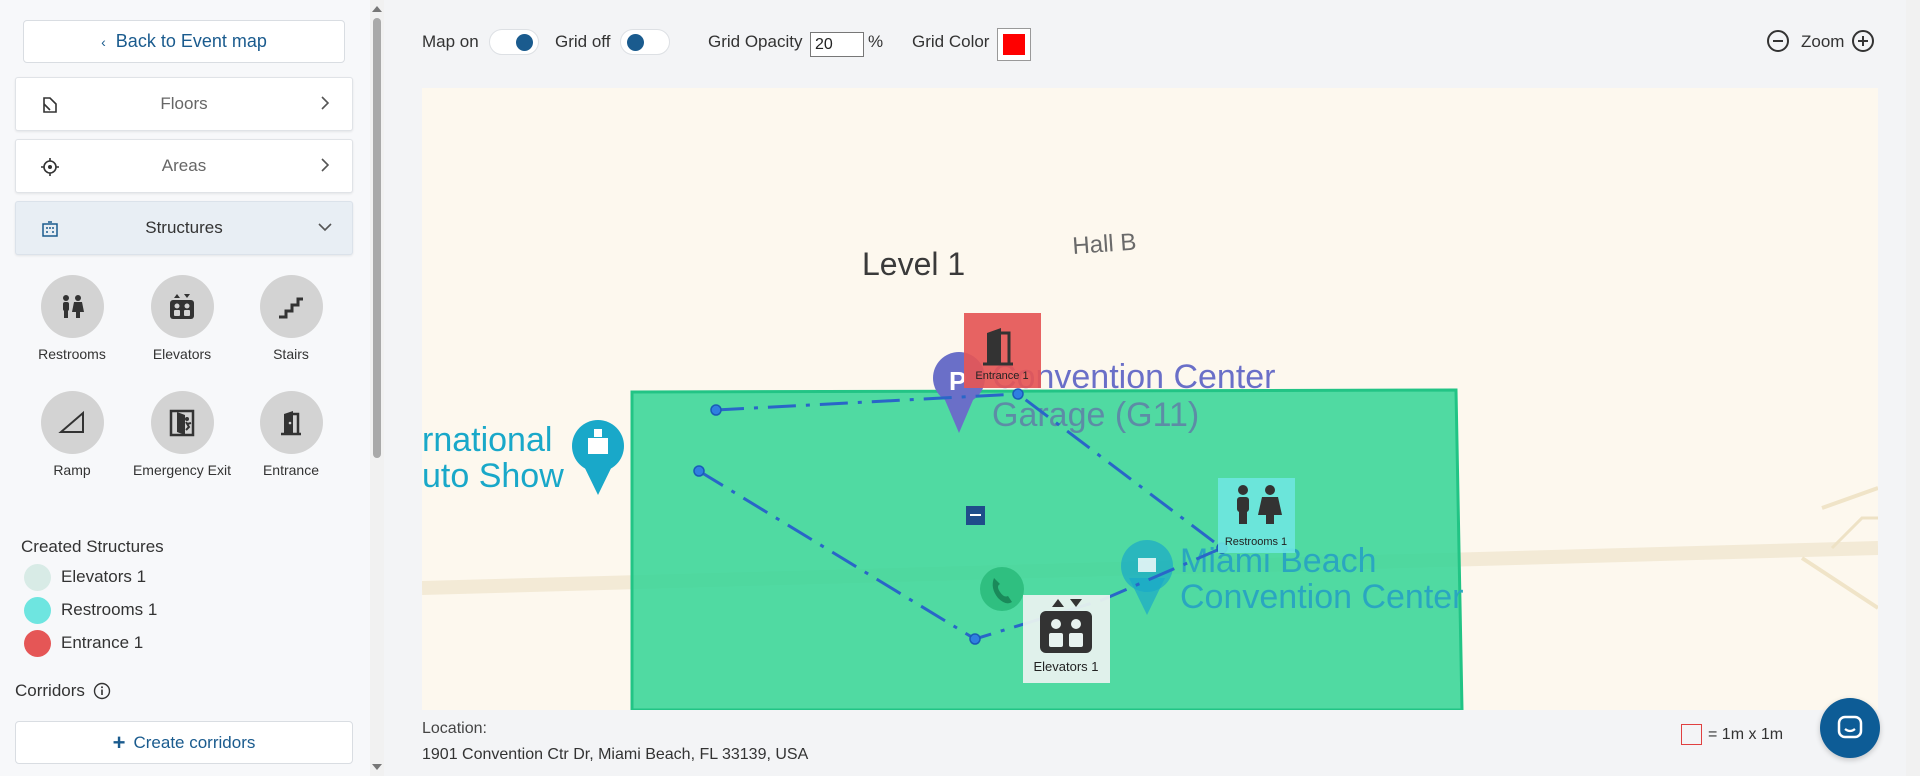 This screenshot has height=776, width=1920. I want to click on grid-color-swatch, so click(1014, 44).